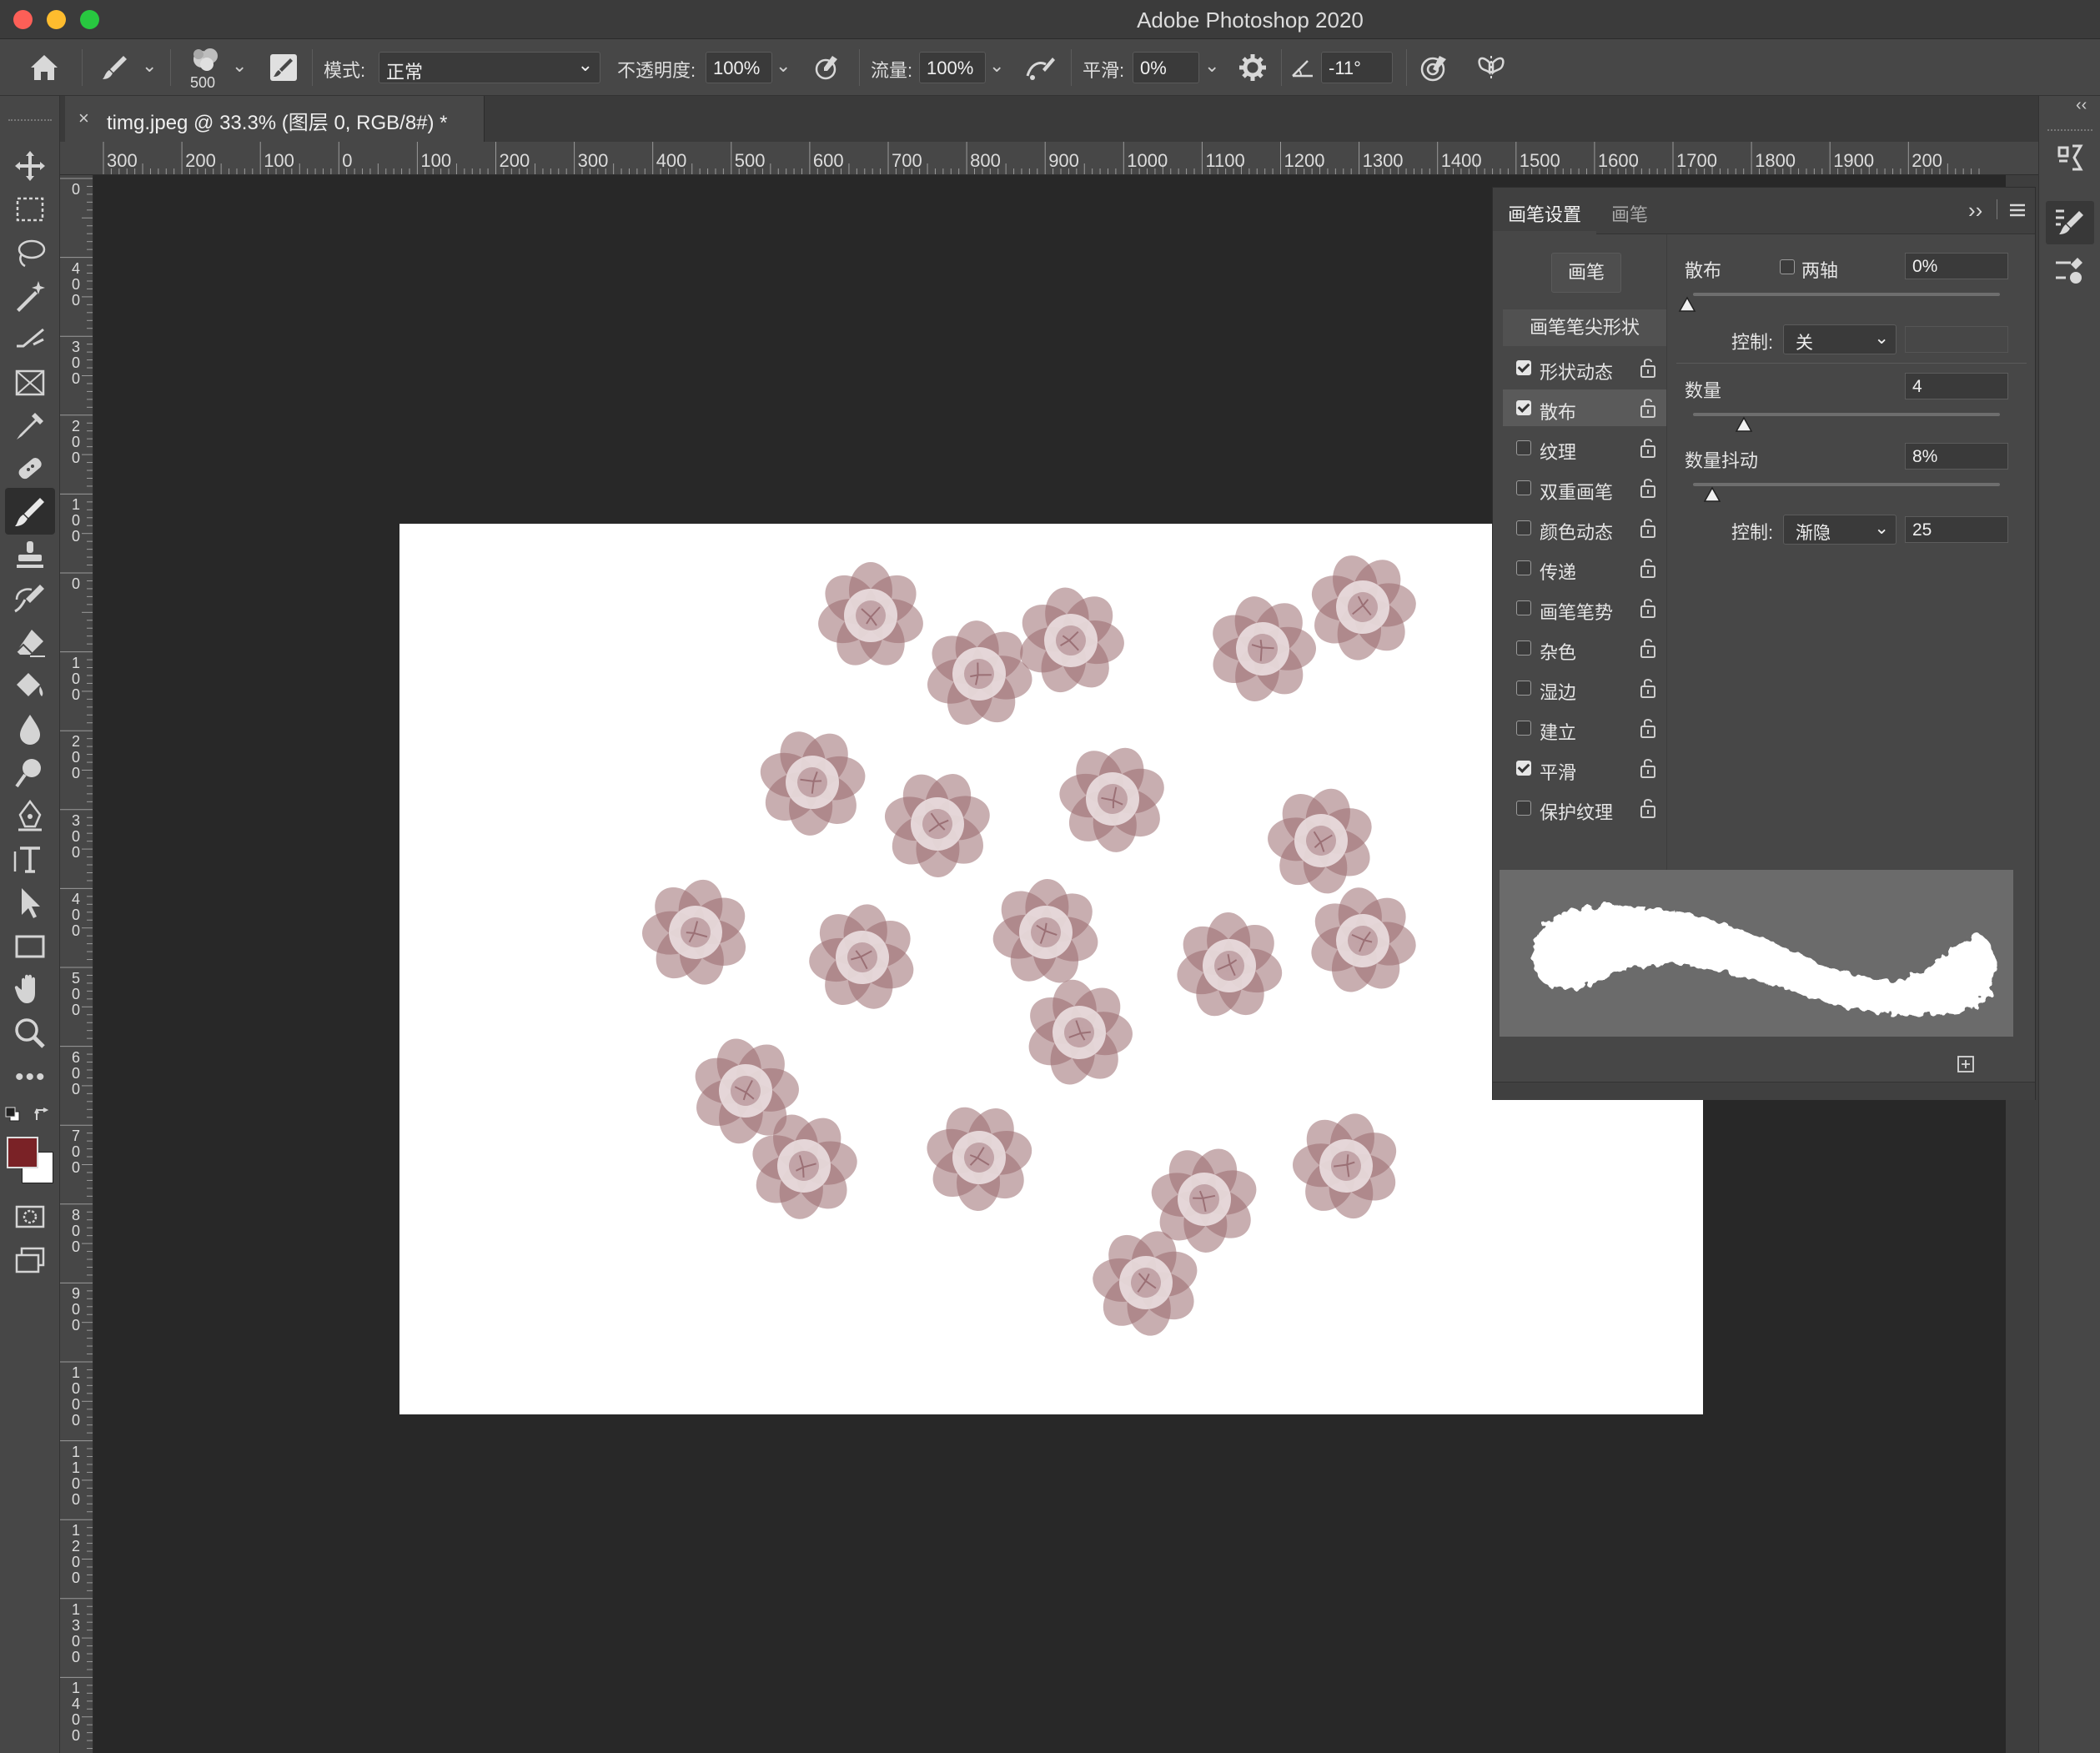  What do you see at coordinates (30, 1033) in the screenshot?
I see `zoom-tool-icon` at bounding box center [30, 1033].